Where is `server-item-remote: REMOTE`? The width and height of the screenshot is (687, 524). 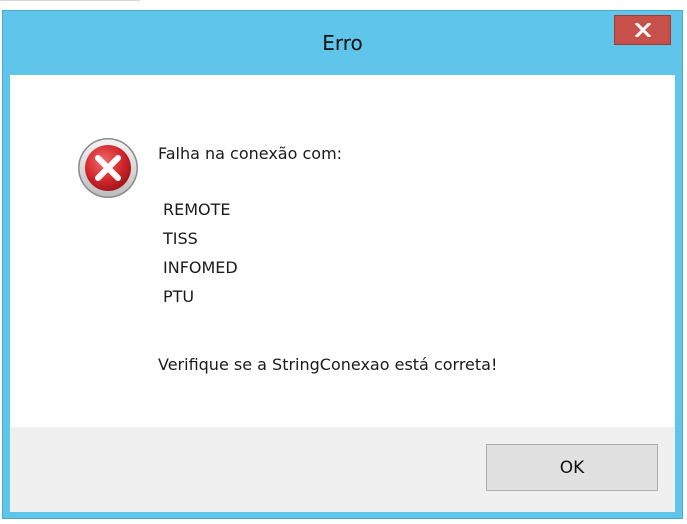
server-item-remote: REMOTE is located at coordinates (197, 209).